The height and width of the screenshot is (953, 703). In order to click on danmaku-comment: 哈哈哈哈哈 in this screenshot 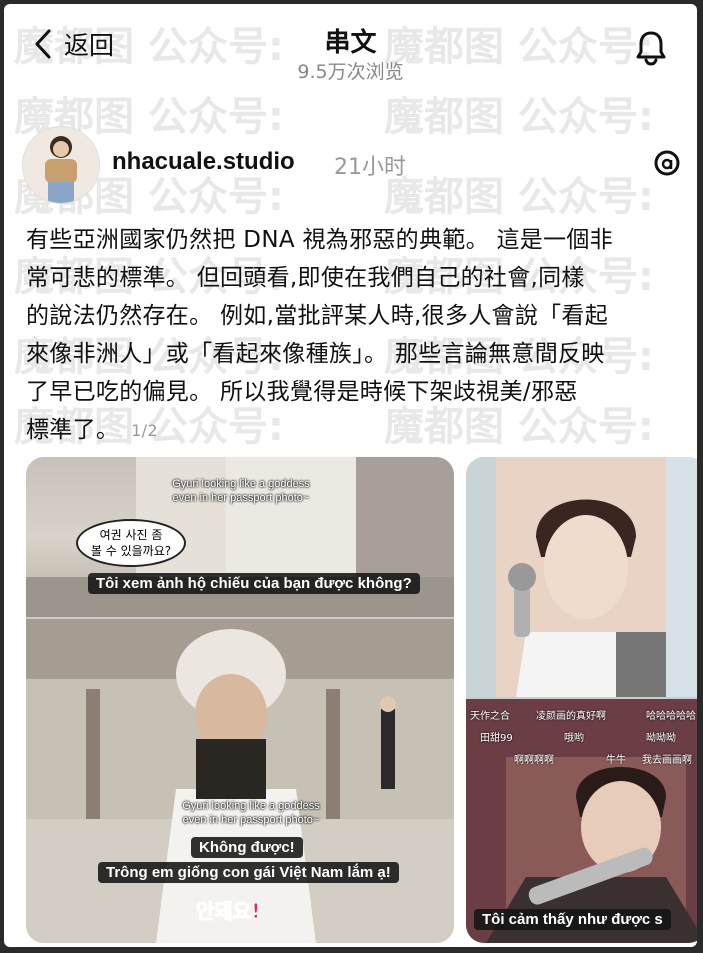, I will do `click(671, 716)`.